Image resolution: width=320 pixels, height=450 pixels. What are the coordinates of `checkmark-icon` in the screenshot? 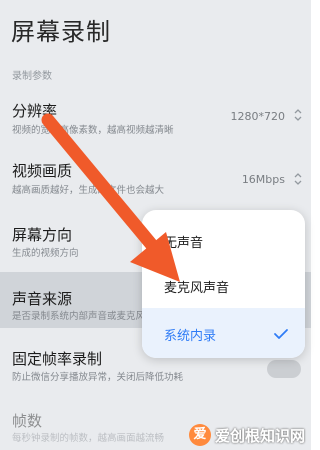 It's located at (281, 334).